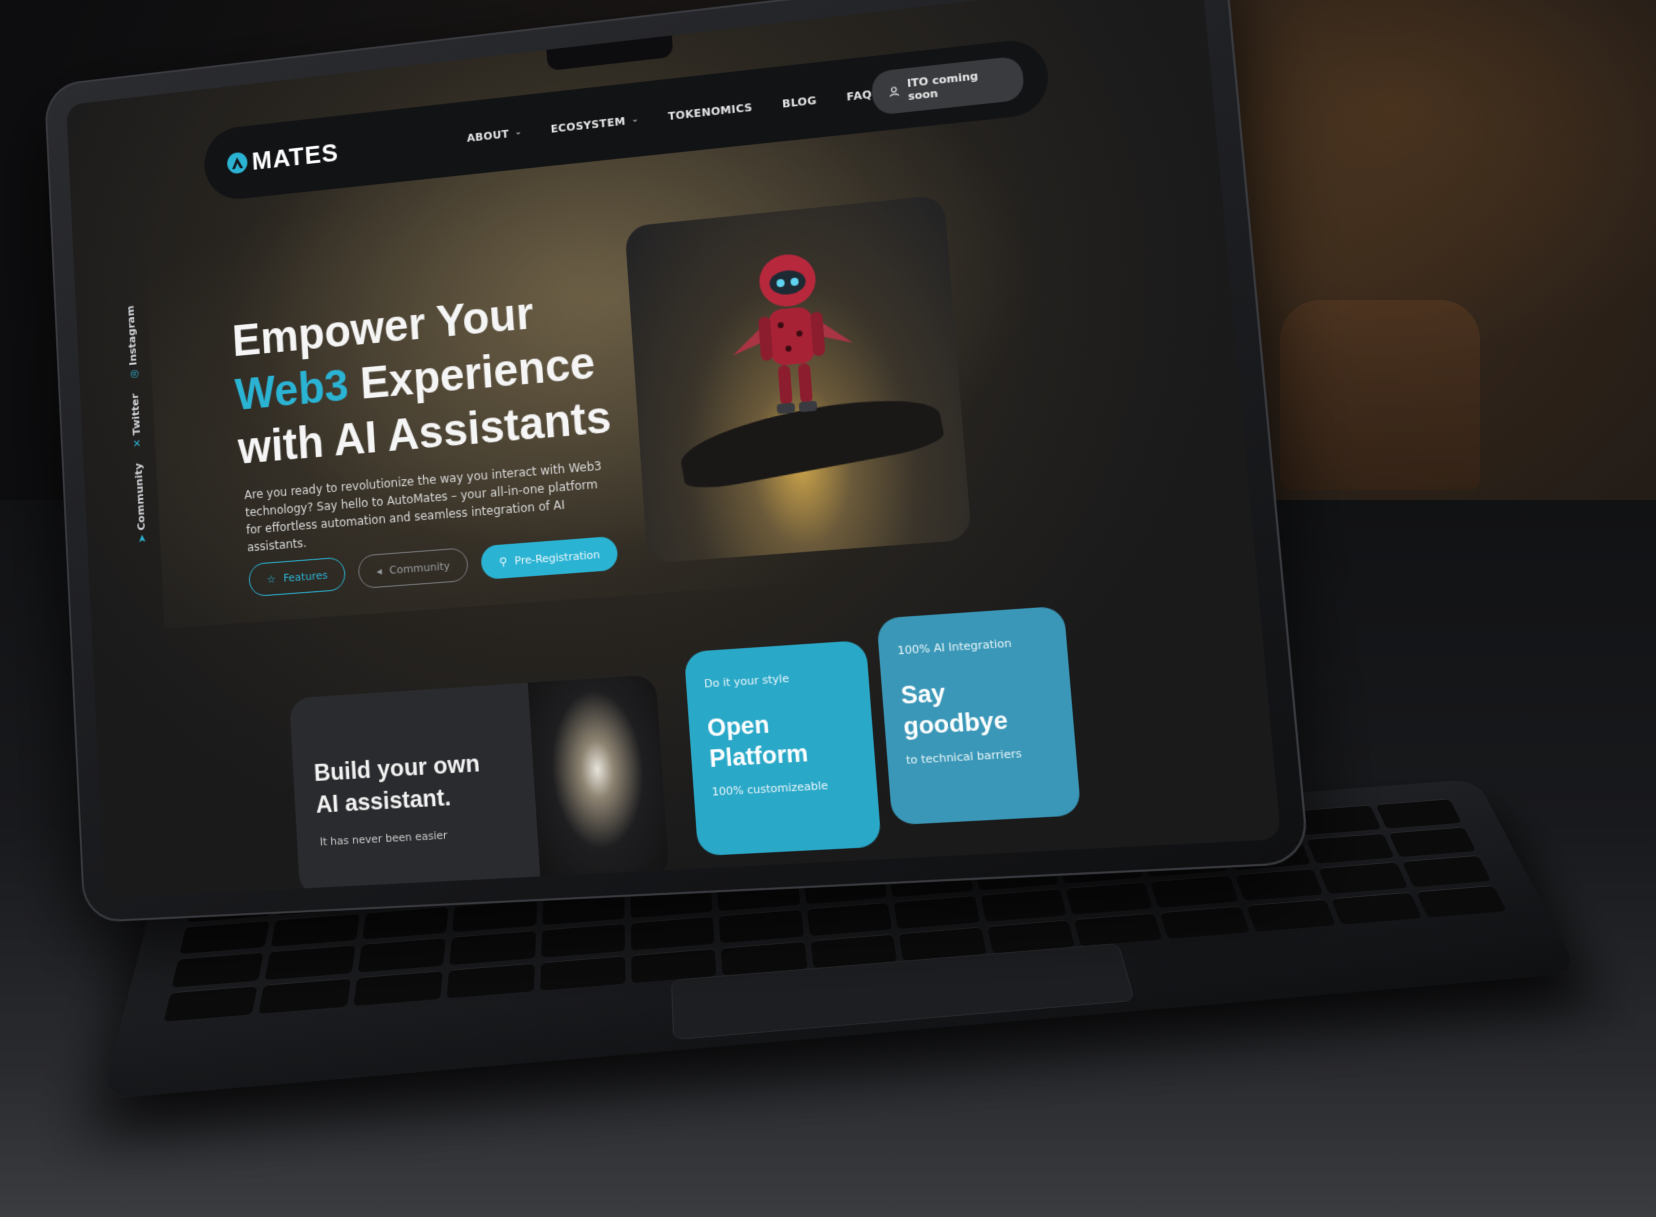 The width and height of the screenshot is (1656, 1217). What do you see at coordinates (295, 156) in the screenshot?
I see `logo-text: MATES` at bounding box center [295, 156].